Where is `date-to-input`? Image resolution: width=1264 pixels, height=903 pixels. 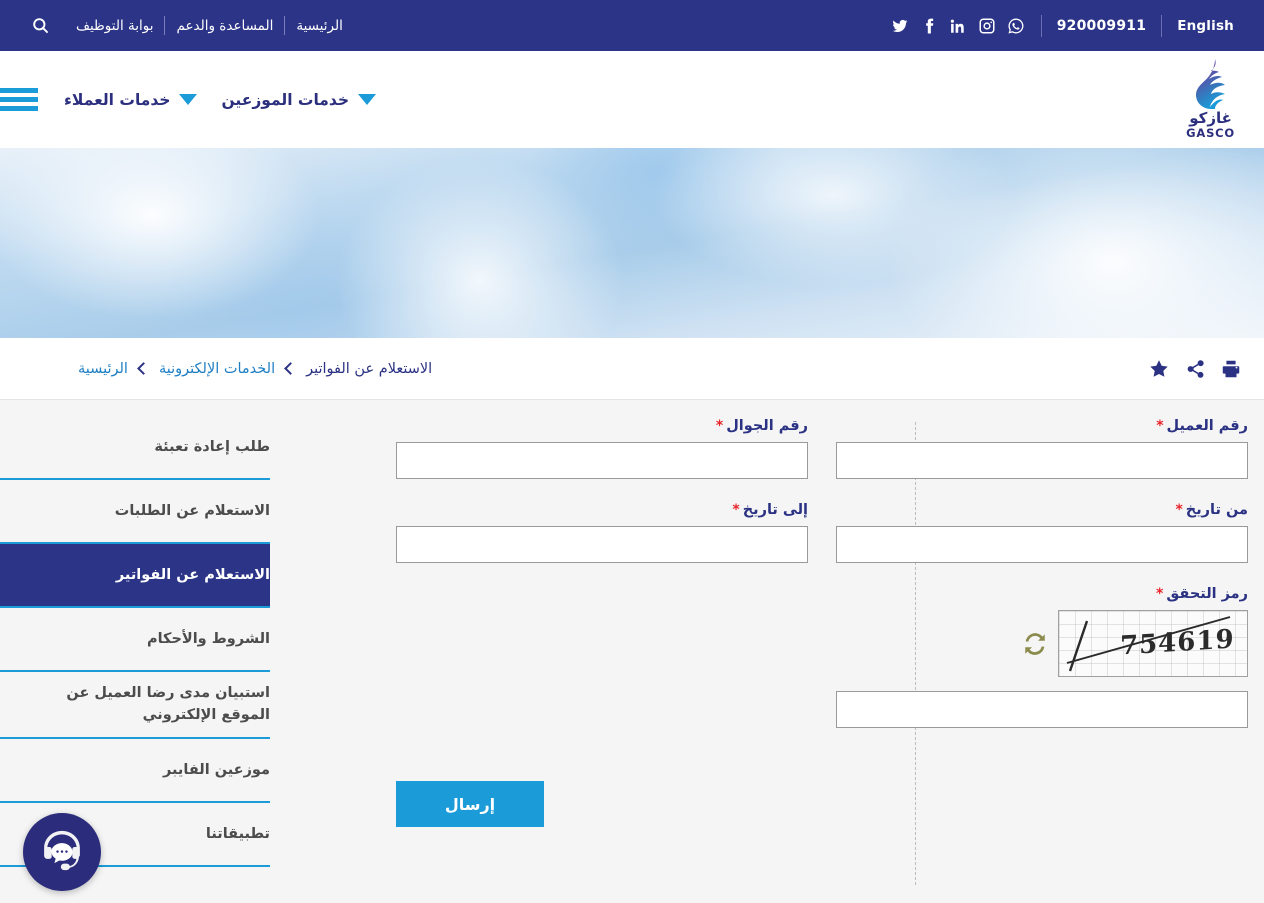
date-to-input is located at coordinates (602, 544).